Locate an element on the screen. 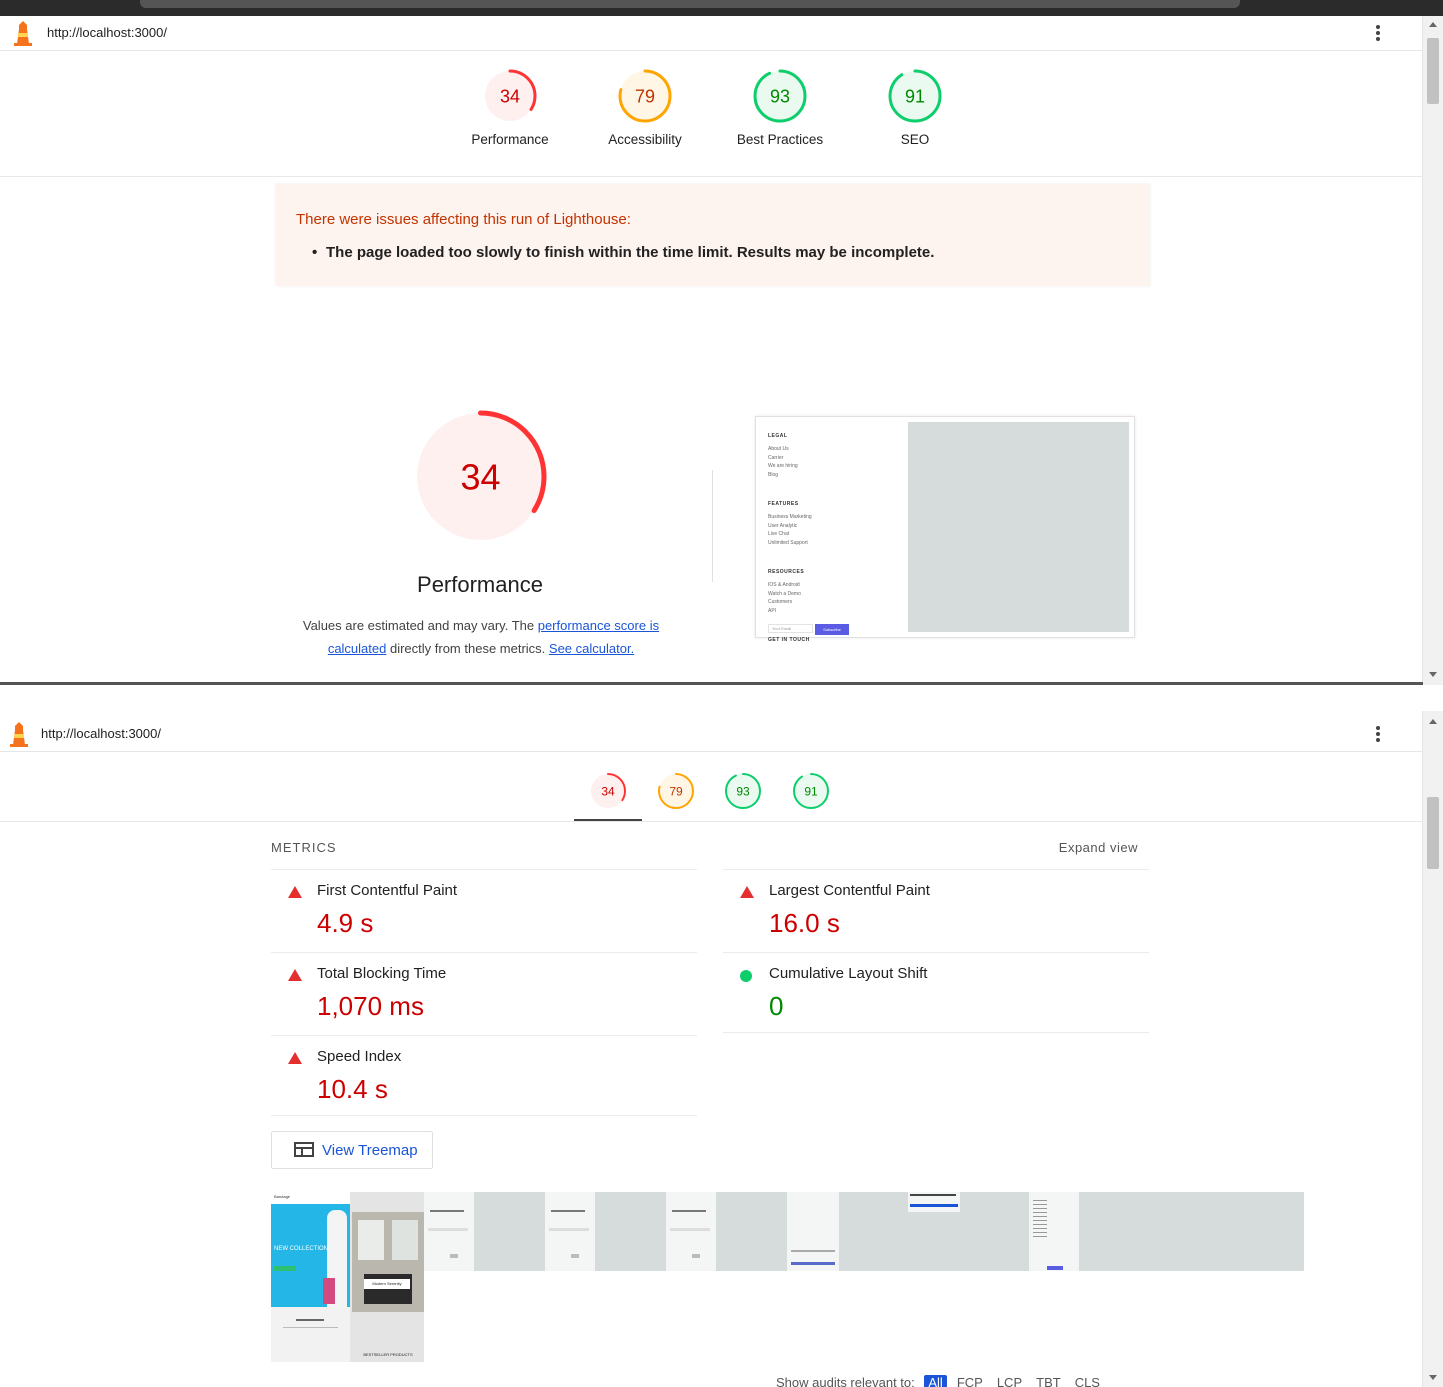  audit-filter-chip-fcp: FCP is located at coordinates (970, 1381).